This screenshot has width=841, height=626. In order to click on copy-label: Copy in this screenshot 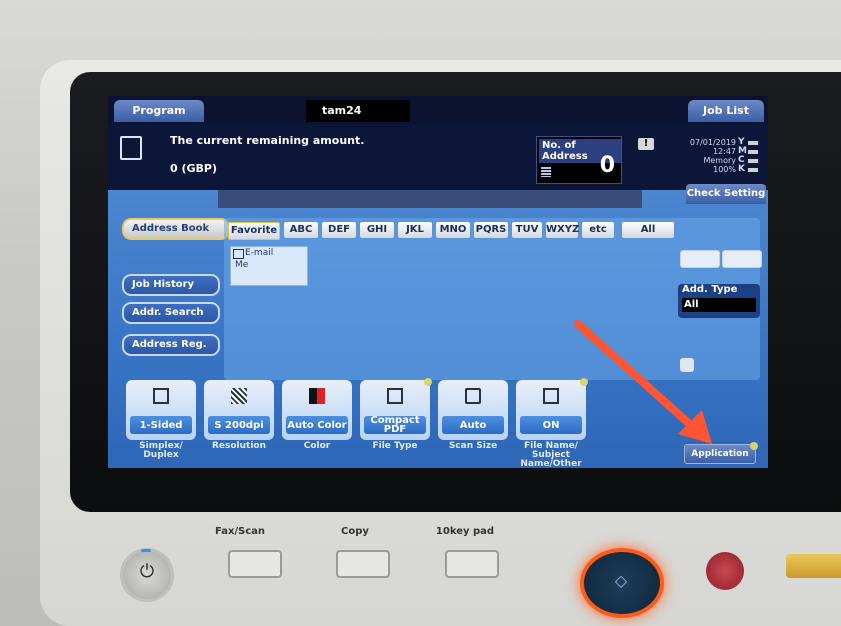, I will do `click(355, 531)`.